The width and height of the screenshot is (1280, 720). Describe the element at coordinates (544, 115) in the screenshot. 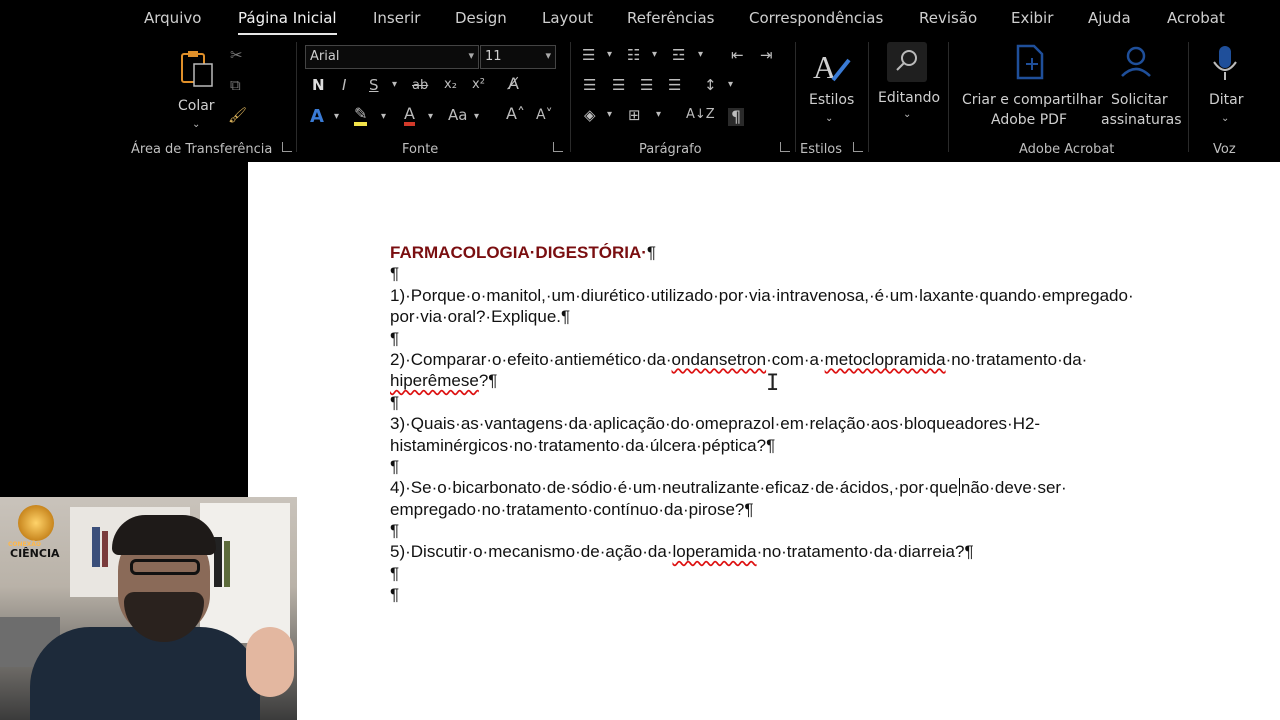

I see `shrink-font-icon: A˅` at that location.